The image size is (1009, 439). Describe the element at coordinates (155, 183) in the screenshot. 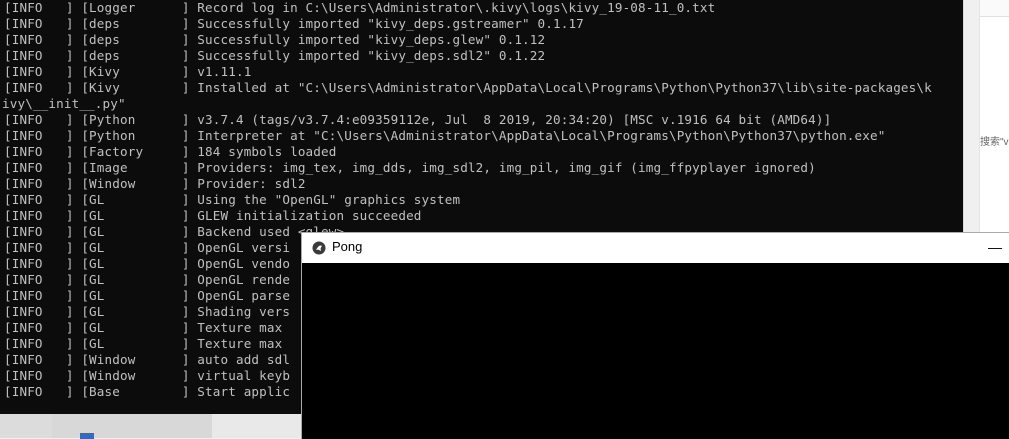

I see `console-line: [INFO ] [Window ] Provider: sdl2` at that location.